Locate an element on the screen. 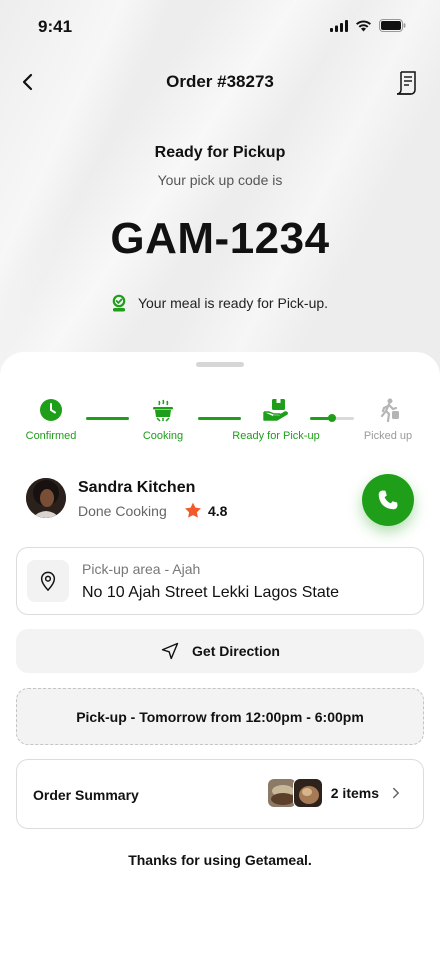  receipt-button is located at coordinates (408, 83).